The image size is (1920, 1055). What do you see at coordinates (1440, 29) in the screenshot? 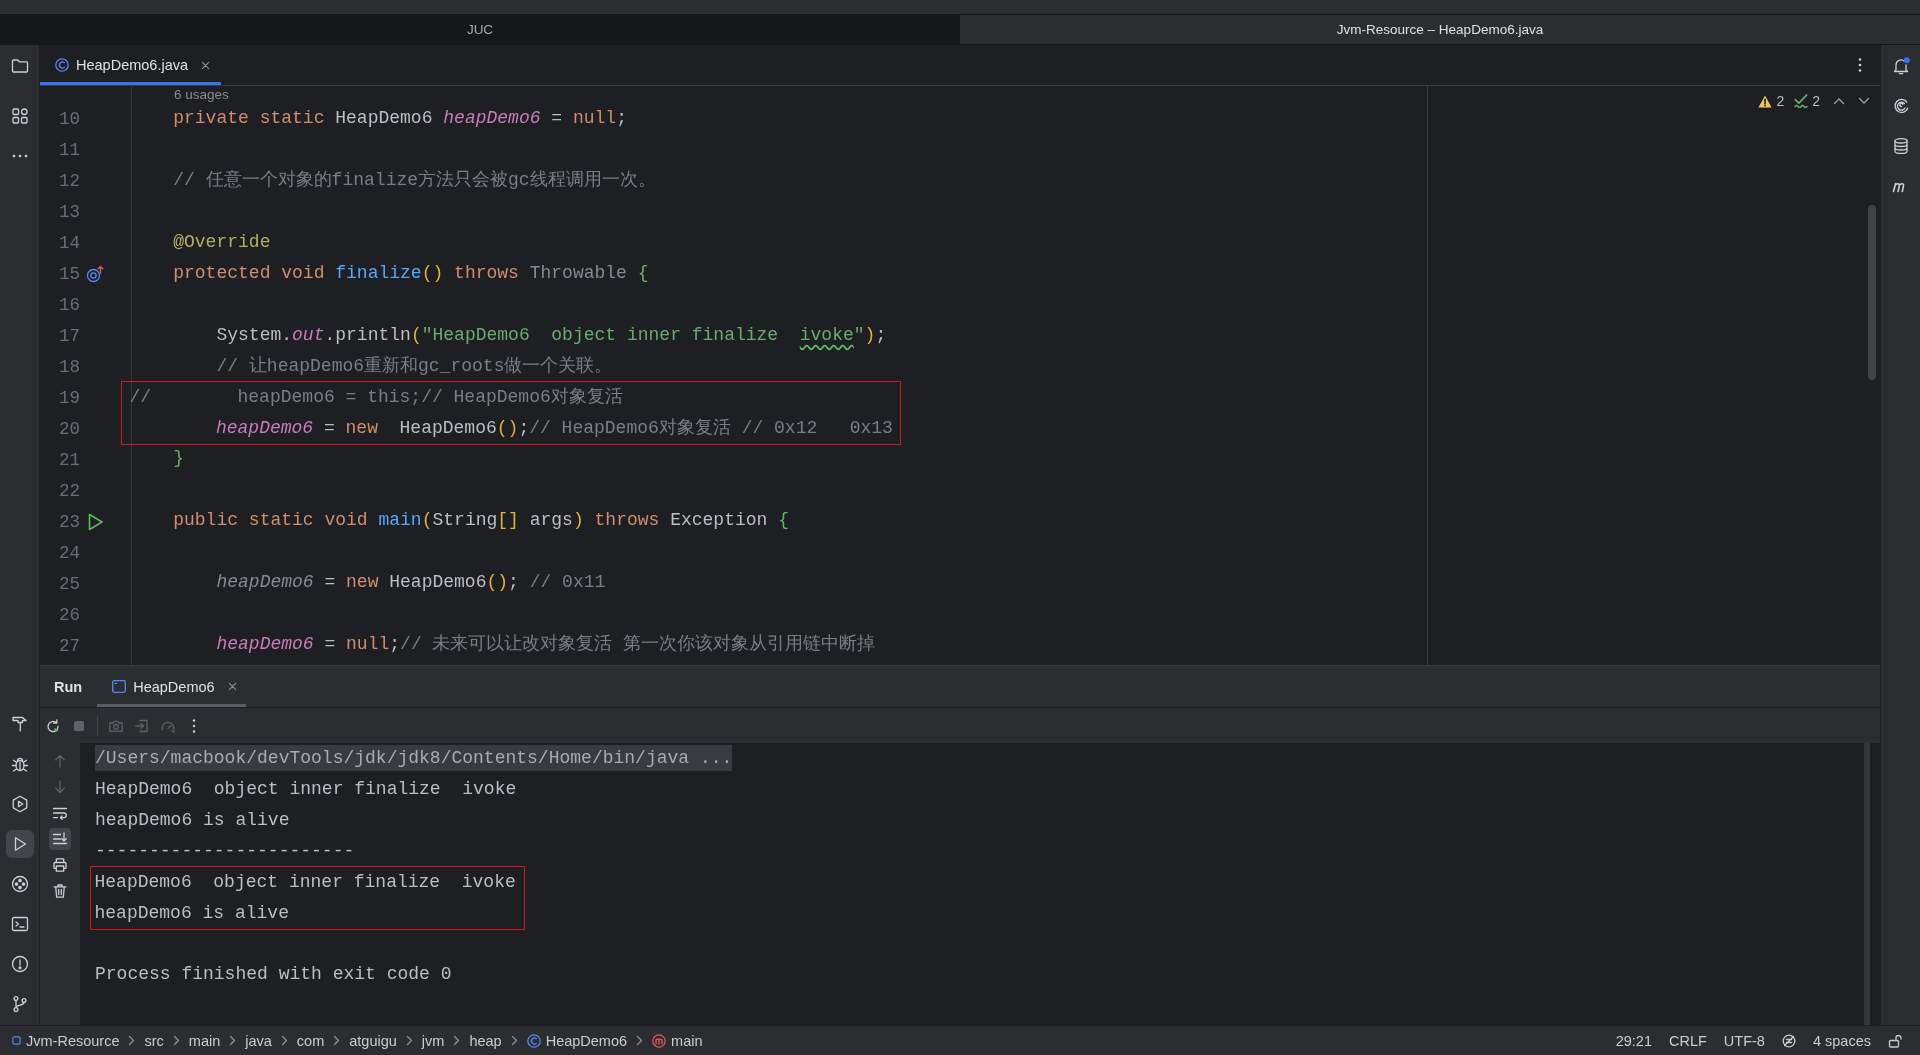
I see `window-tab: Jvm-Resource – HeapDemo6.java` at bounding box center [1440, 29].